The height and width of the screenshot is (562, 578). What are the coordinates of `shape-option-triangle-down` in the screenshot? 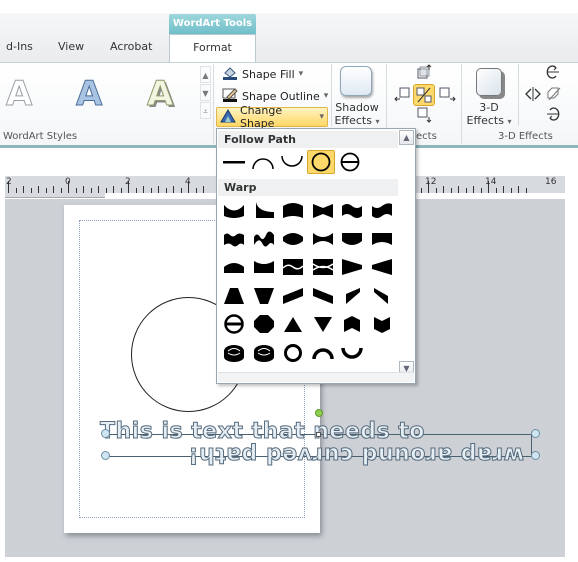 It's located at (323, 324).